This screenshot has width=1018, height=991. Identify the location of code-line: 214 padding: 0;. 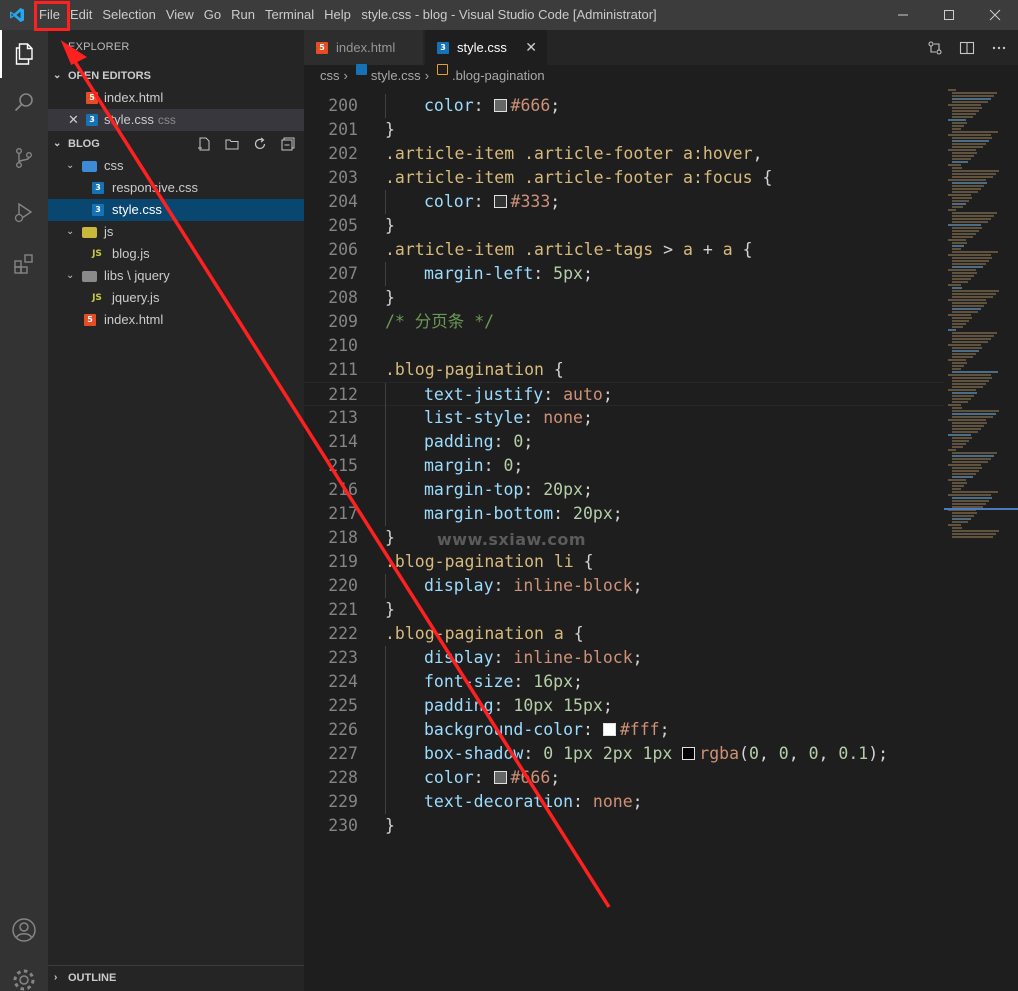
(624, 442).